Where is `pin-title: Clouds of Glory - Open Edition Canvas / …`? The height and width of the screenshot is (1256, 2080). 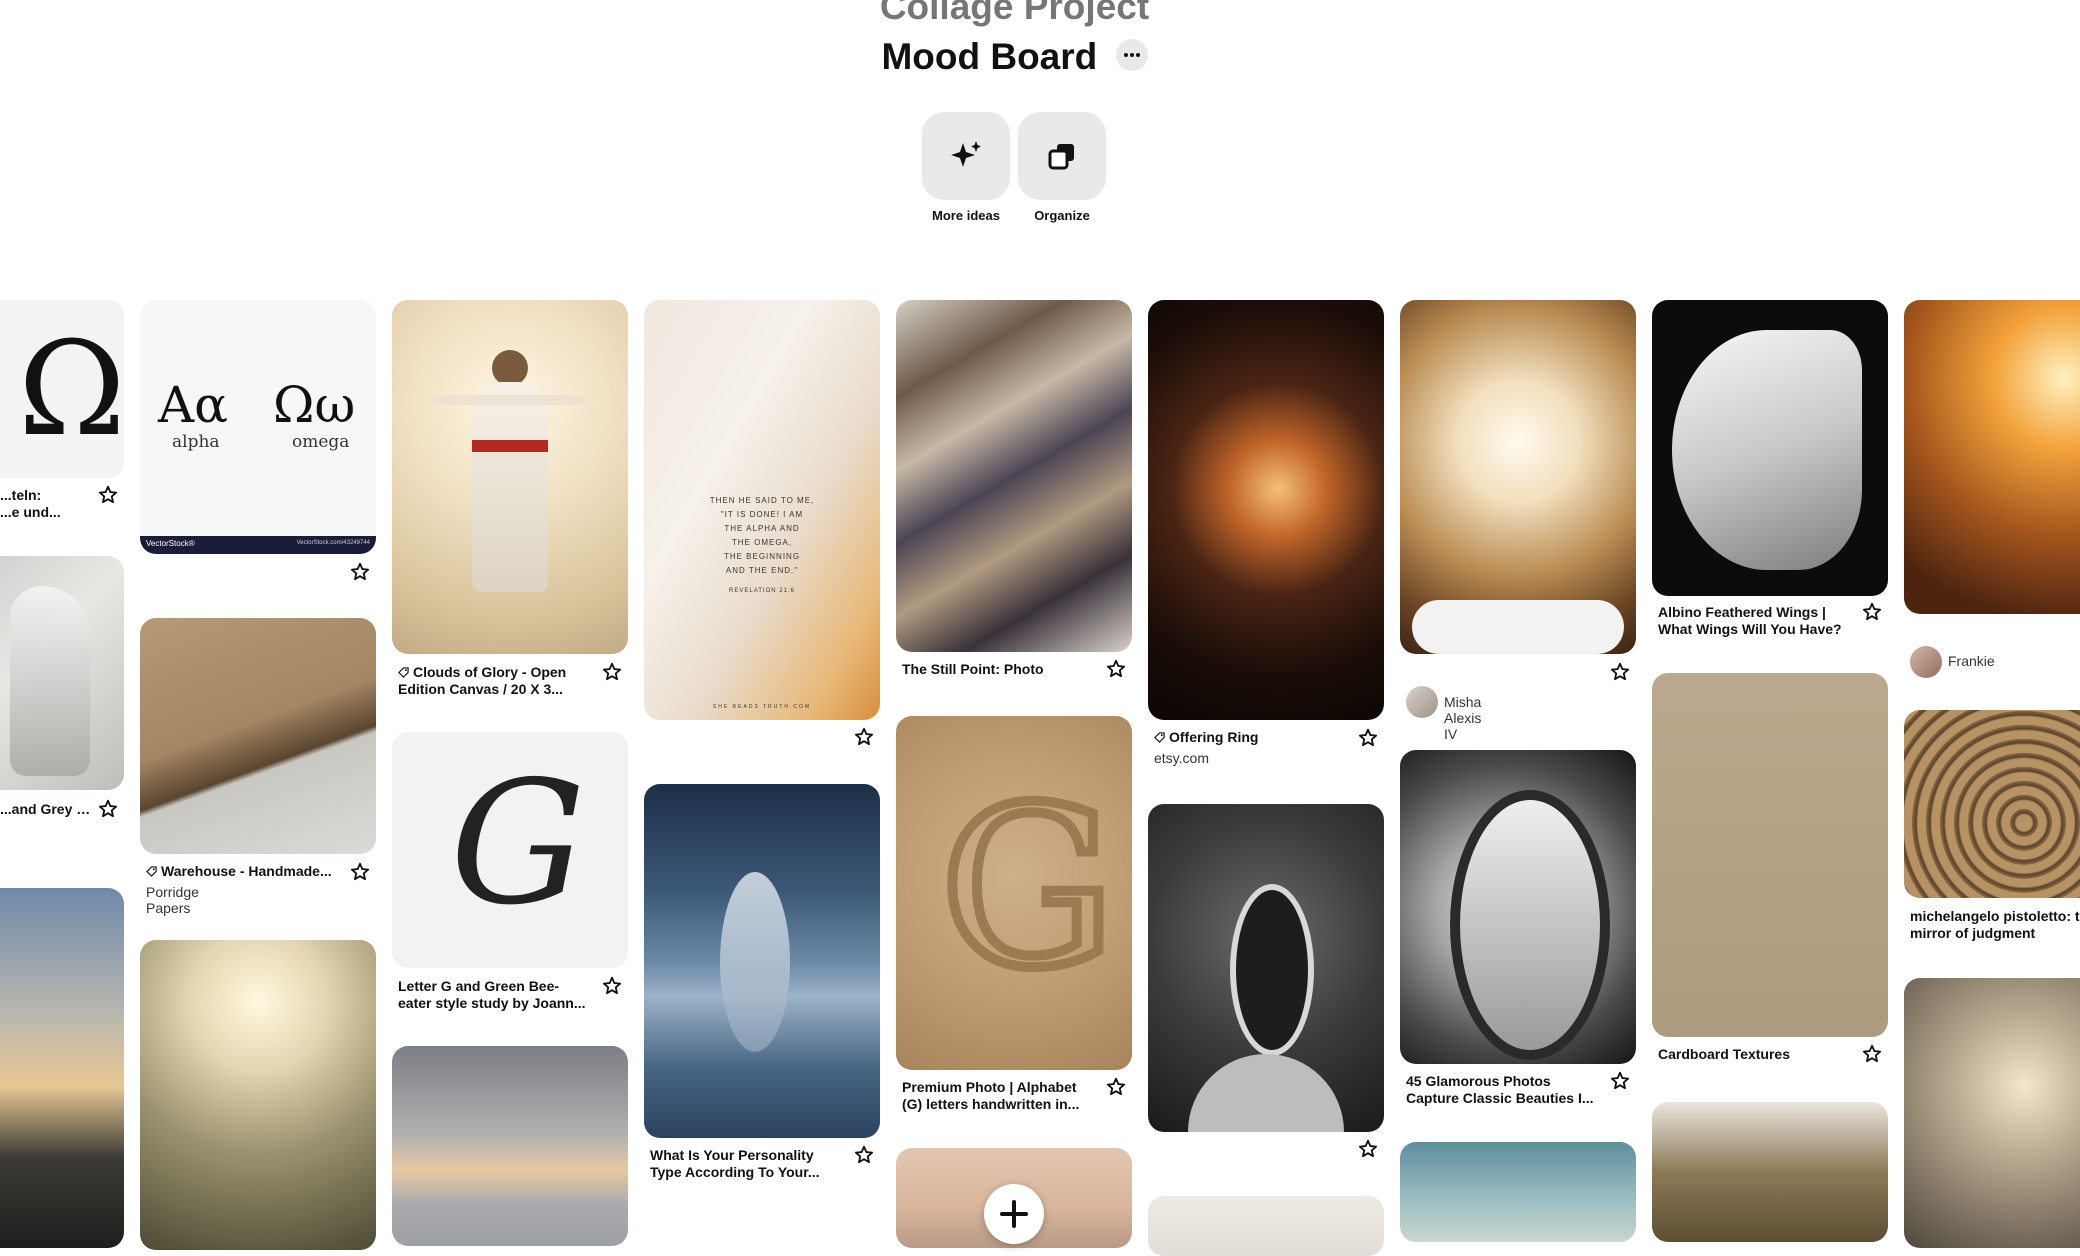 pin-title: Clouds of Glory - Open Edition Canvas / … is located at coordinates (495, 681).